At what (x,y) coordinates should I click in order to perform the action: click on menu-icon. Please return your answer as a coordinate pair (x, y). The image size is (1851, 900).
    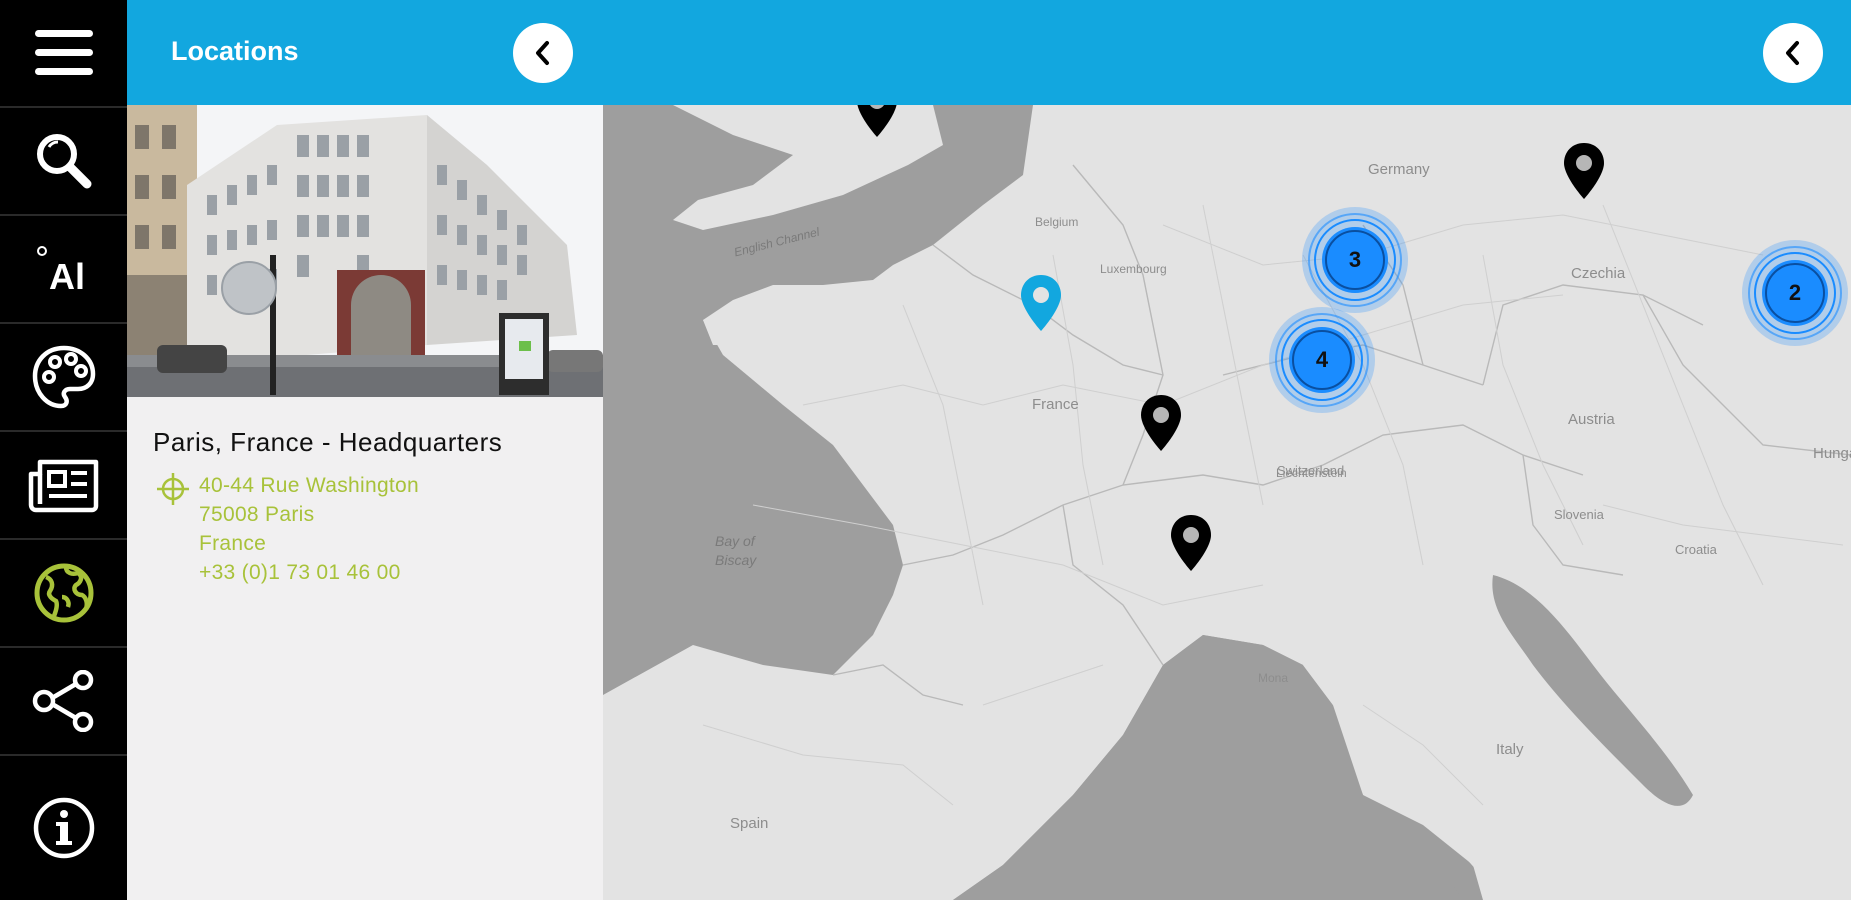
    Looking at the image, I should click on (63, 52).